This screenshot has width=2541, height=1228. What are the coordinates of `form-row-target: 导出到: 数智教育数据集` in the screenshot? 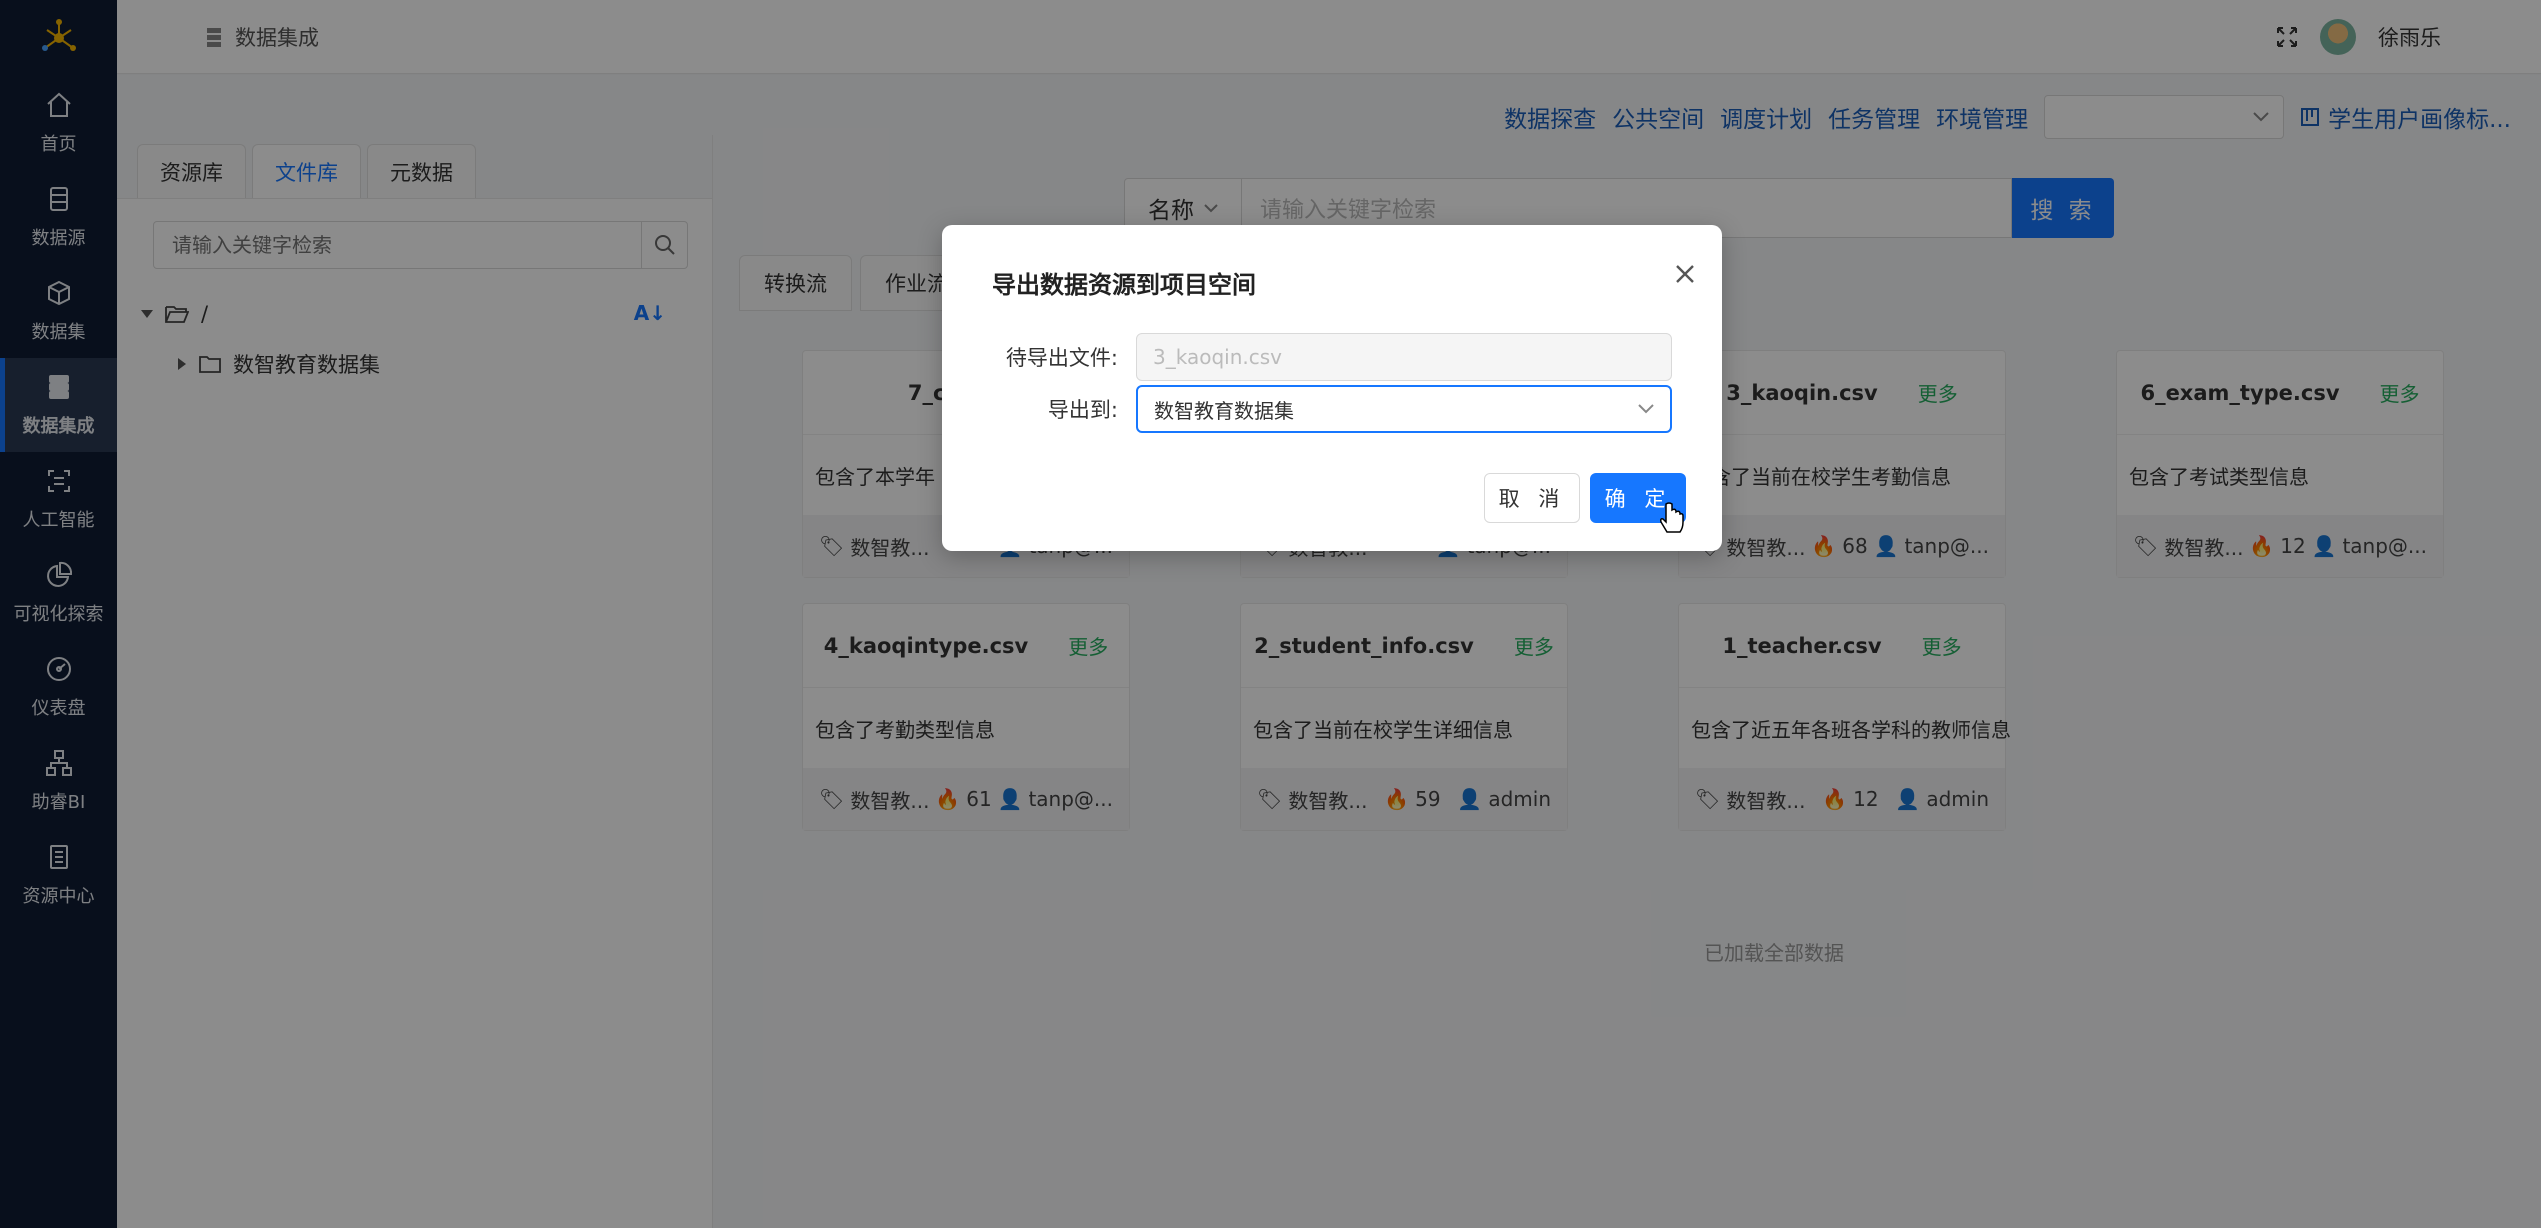 It's located at (1337, 409).